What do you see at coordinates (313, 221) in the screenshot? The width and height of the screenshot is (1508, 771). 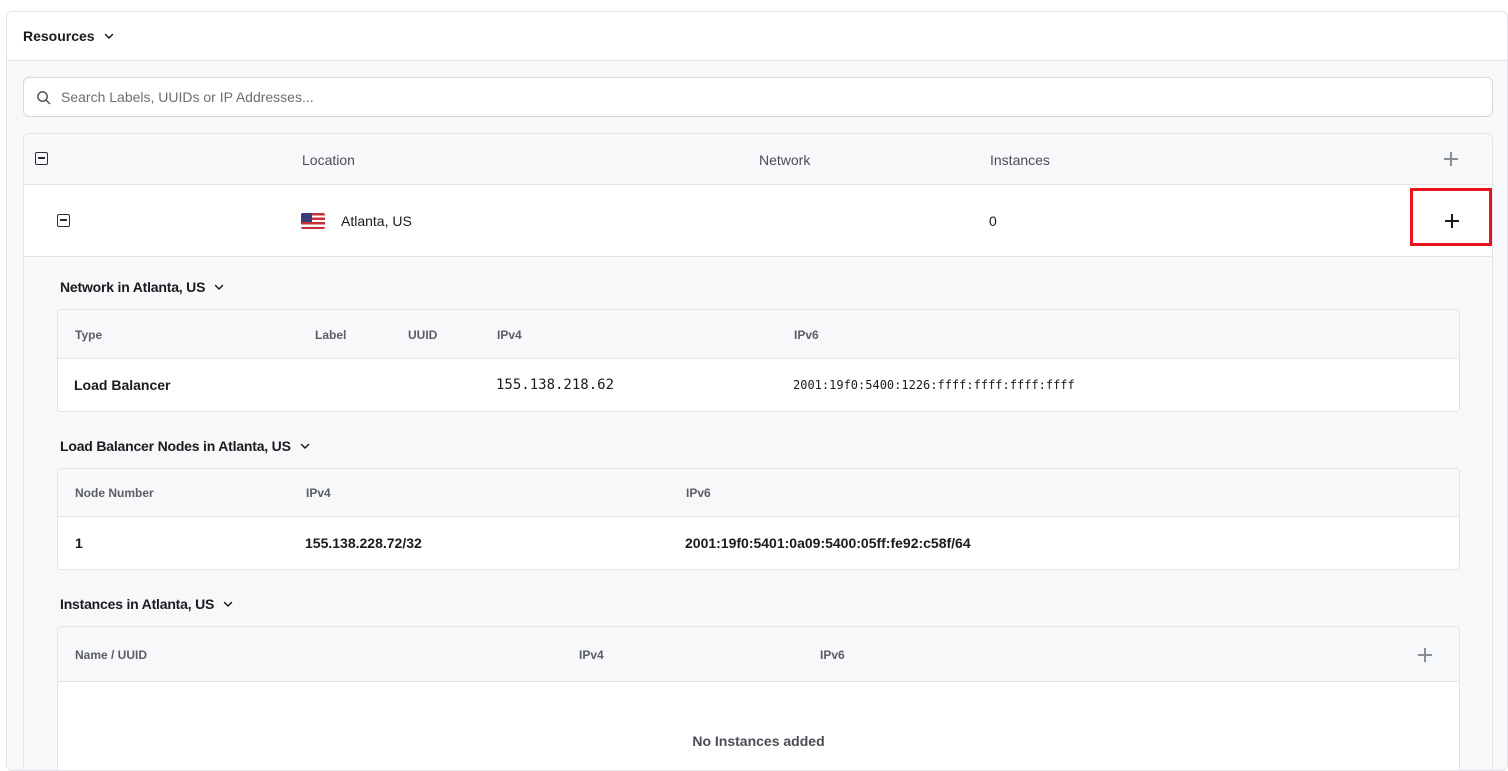 I see `us-flag-icon` at bounding box center [313, 221].